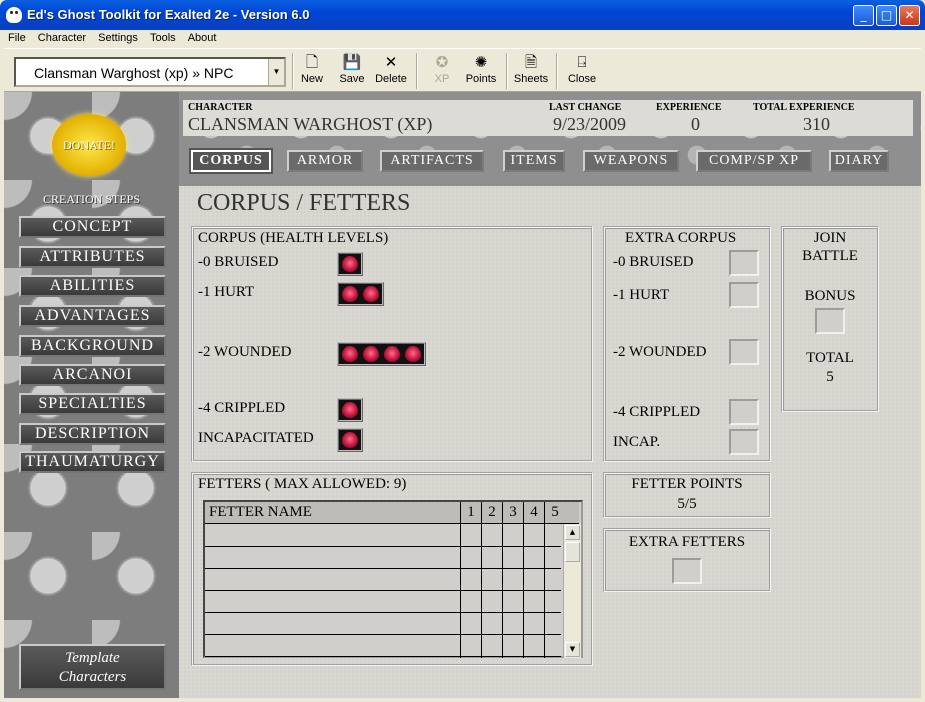 The image size is (925, 702). Describe the element at coordinates (92, 227) in the screenshot. I see `step-concept: Concept` at that location.